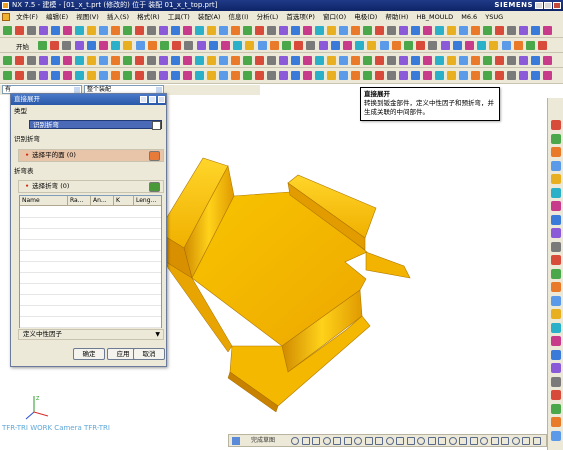 The width and height of the screenshot is (563, 450). What do you see at coordinates (124, 201) in the screenshot?
I see `column-k: K` at bounding box center [124, 201].